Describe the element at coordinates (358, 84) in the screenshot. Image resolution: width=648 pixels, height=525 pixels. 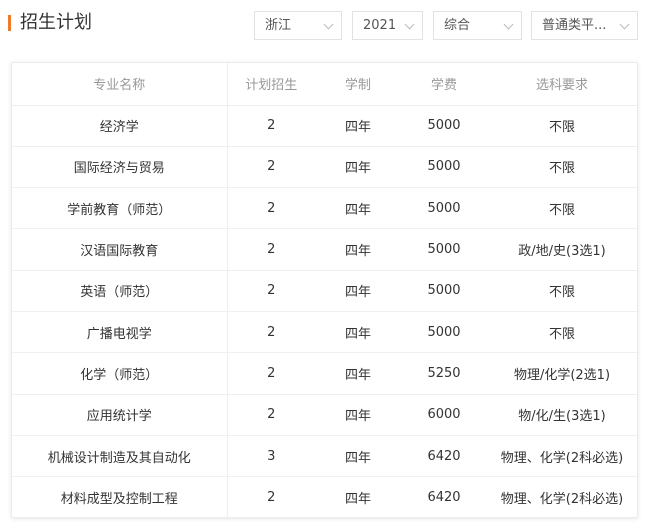
I see `column-header-duration: 学制` at that location.